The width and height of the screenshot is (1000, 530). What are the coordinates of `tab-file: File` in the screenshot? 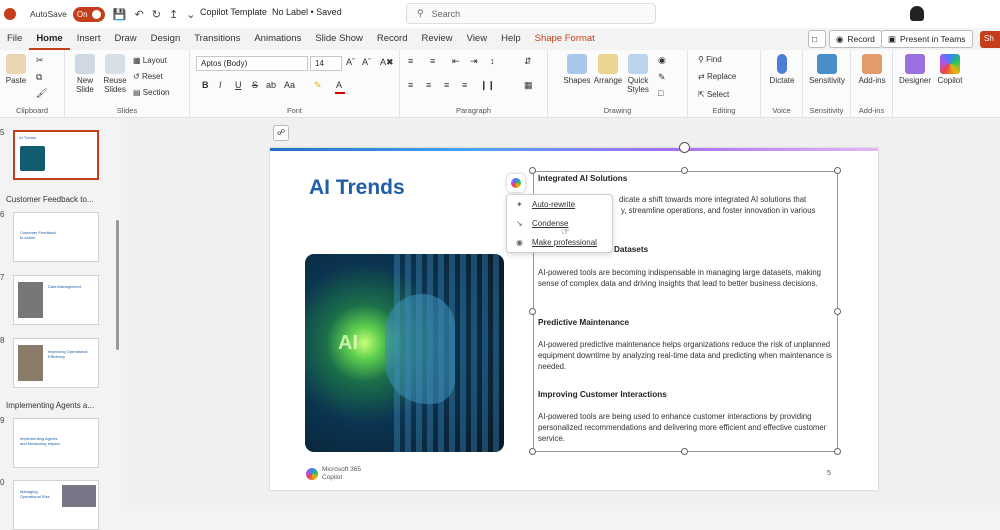 It's located at (14, 39).